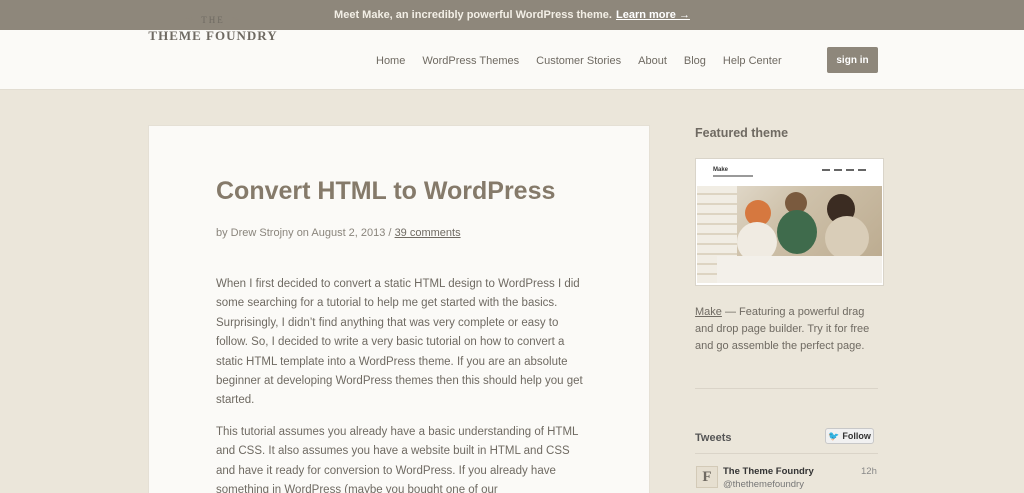 The image size is (1024, 493). Describe the element at coordinates (707, 477) in the screenshot. I see `avatar: F` at that location.